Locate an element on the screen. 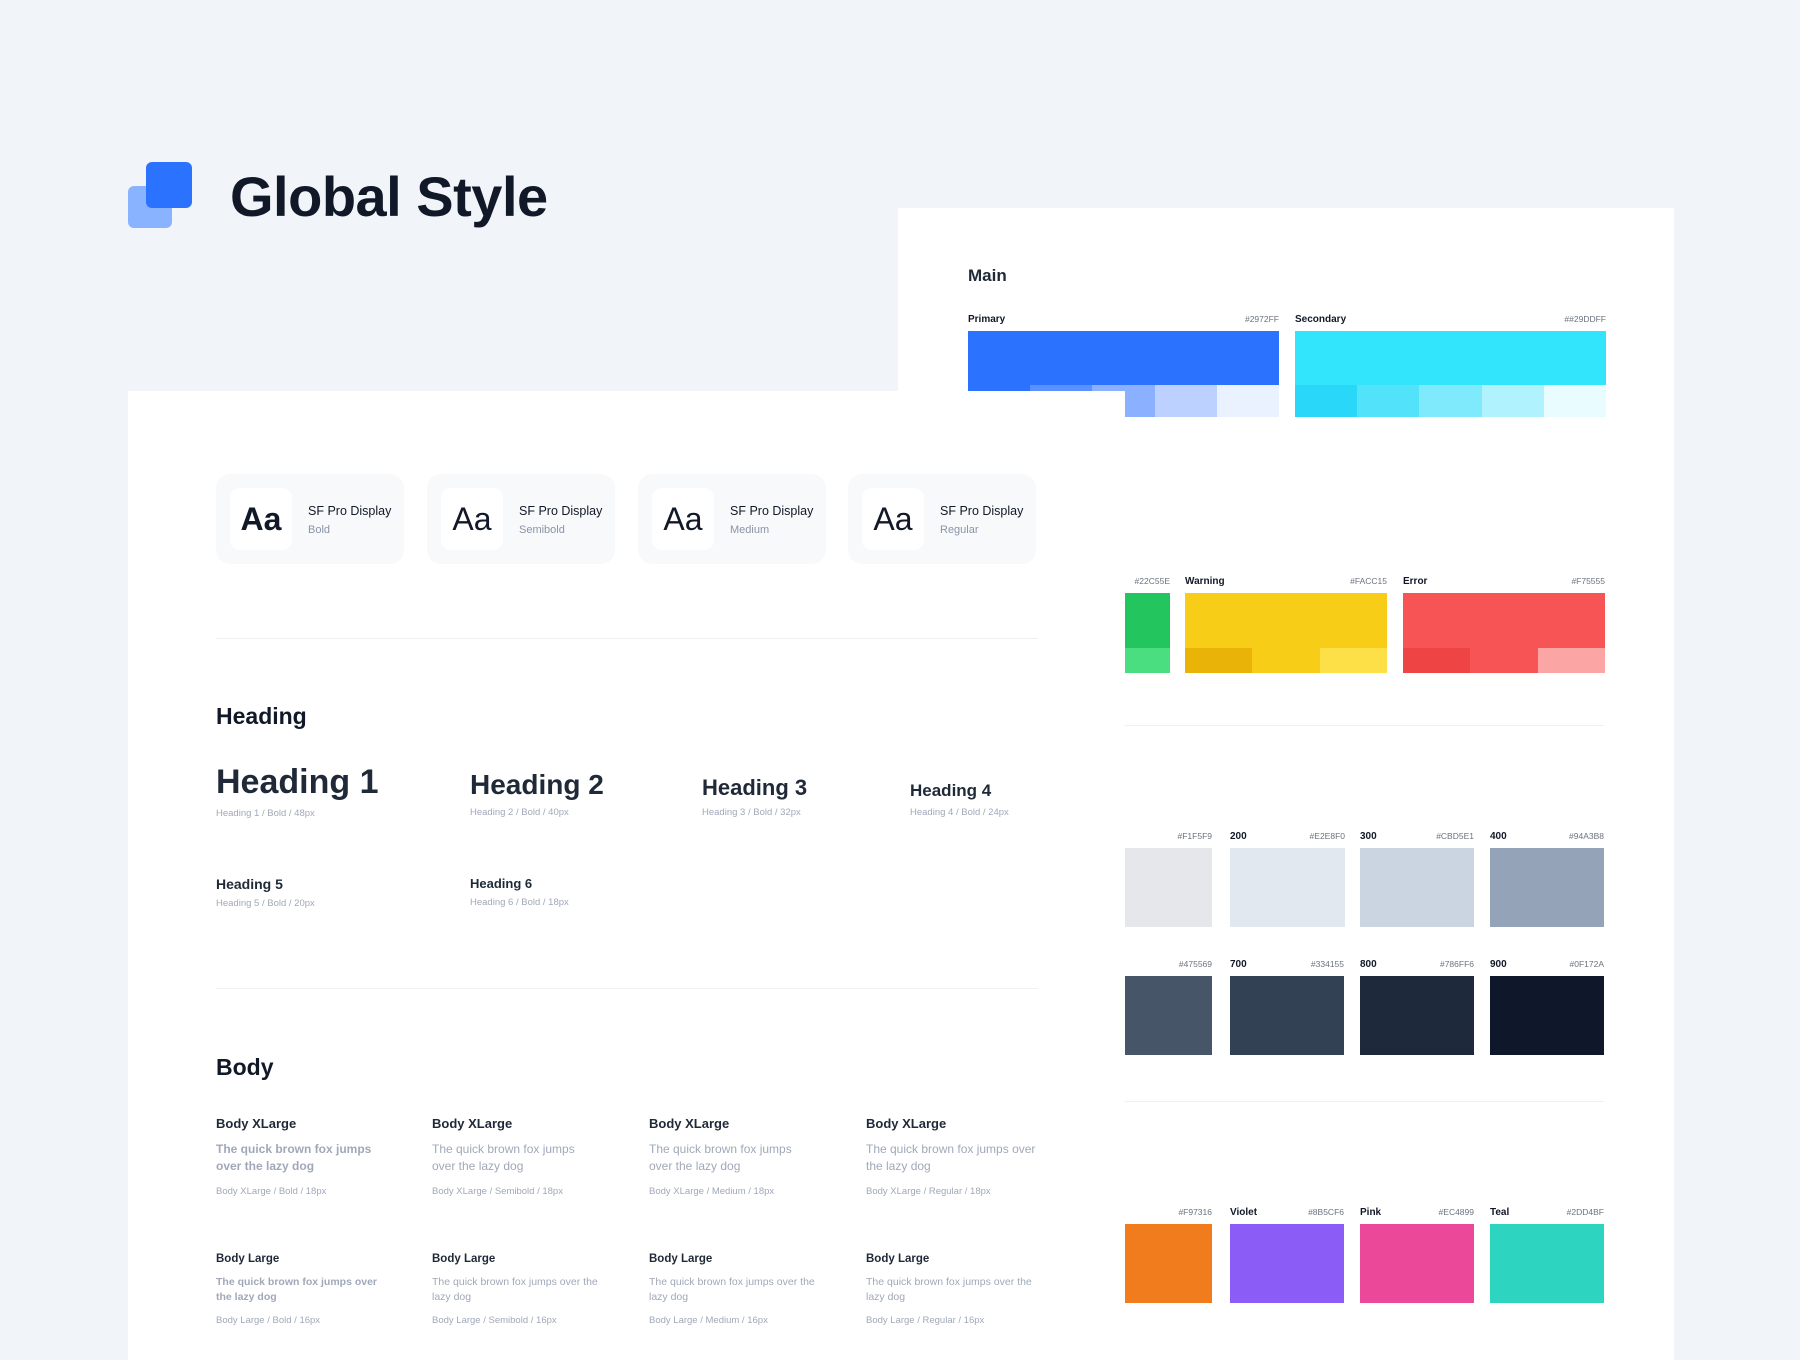 The height and width of the screenshot is (1360, 1800). swatch-grey-800: 800 #786FF6 is located at coordinates (1417, 1007).